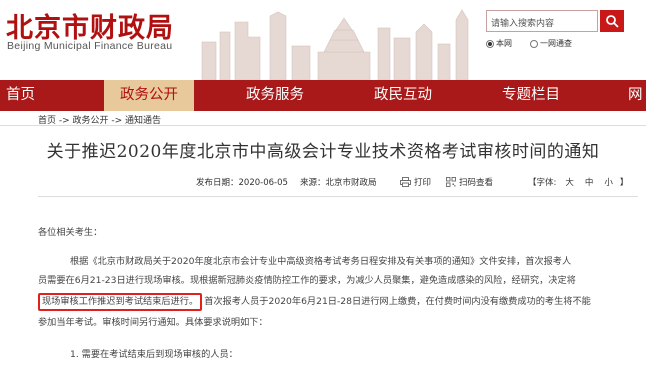  I want to click on divider, so click(338, 196).